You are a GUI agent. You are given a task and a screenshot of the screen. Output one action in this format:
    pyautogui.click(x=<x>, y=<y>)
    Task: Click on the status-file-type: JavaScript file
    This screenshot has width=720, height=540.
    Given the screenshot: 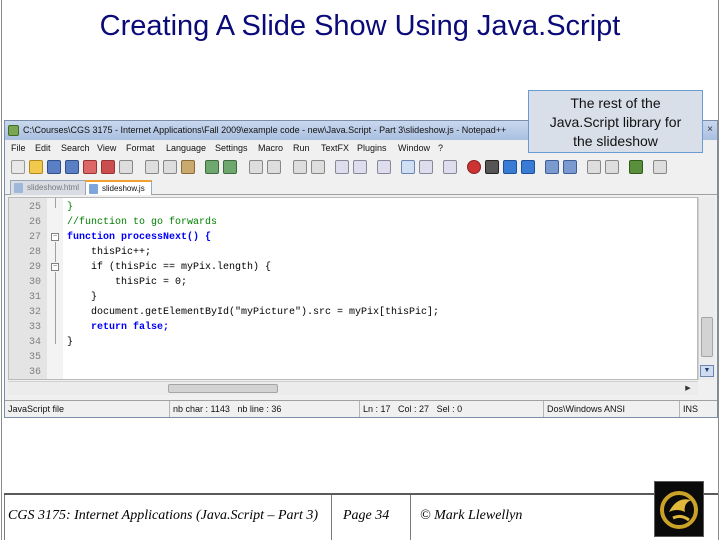 What is the action you would take?
    pyautogui.click(x=36, y=409)
    